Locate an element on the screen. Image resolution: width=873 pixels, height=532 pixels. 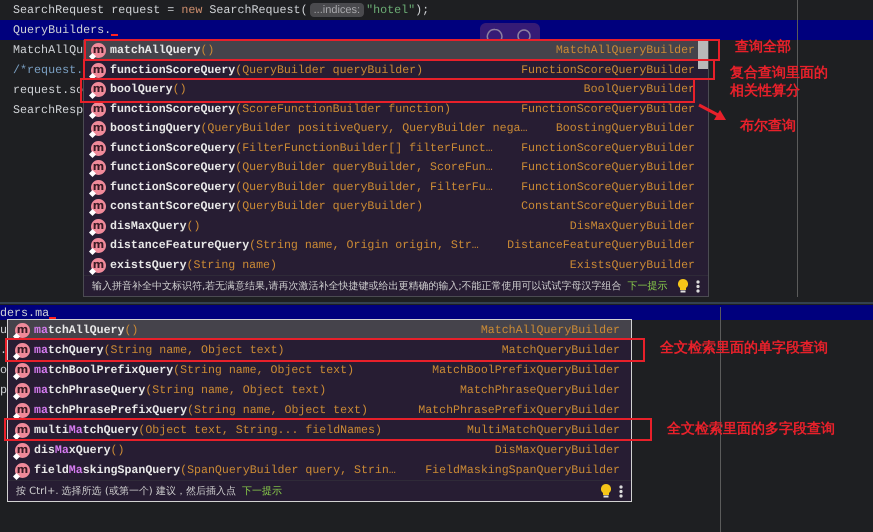
annotation-label: 布尔查询 is located at coordinates (768, 126).